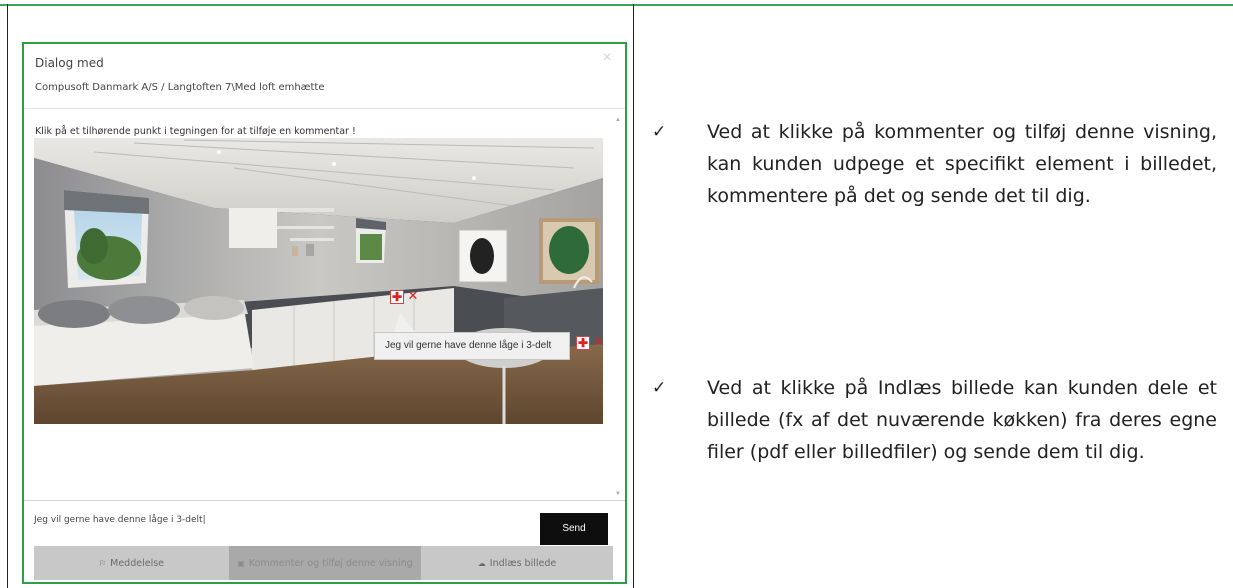 This screenshot has height=588, width=1233. I want to click on tab-indlaes-billede: ☁ Indlæs billede, so click(517, 563).